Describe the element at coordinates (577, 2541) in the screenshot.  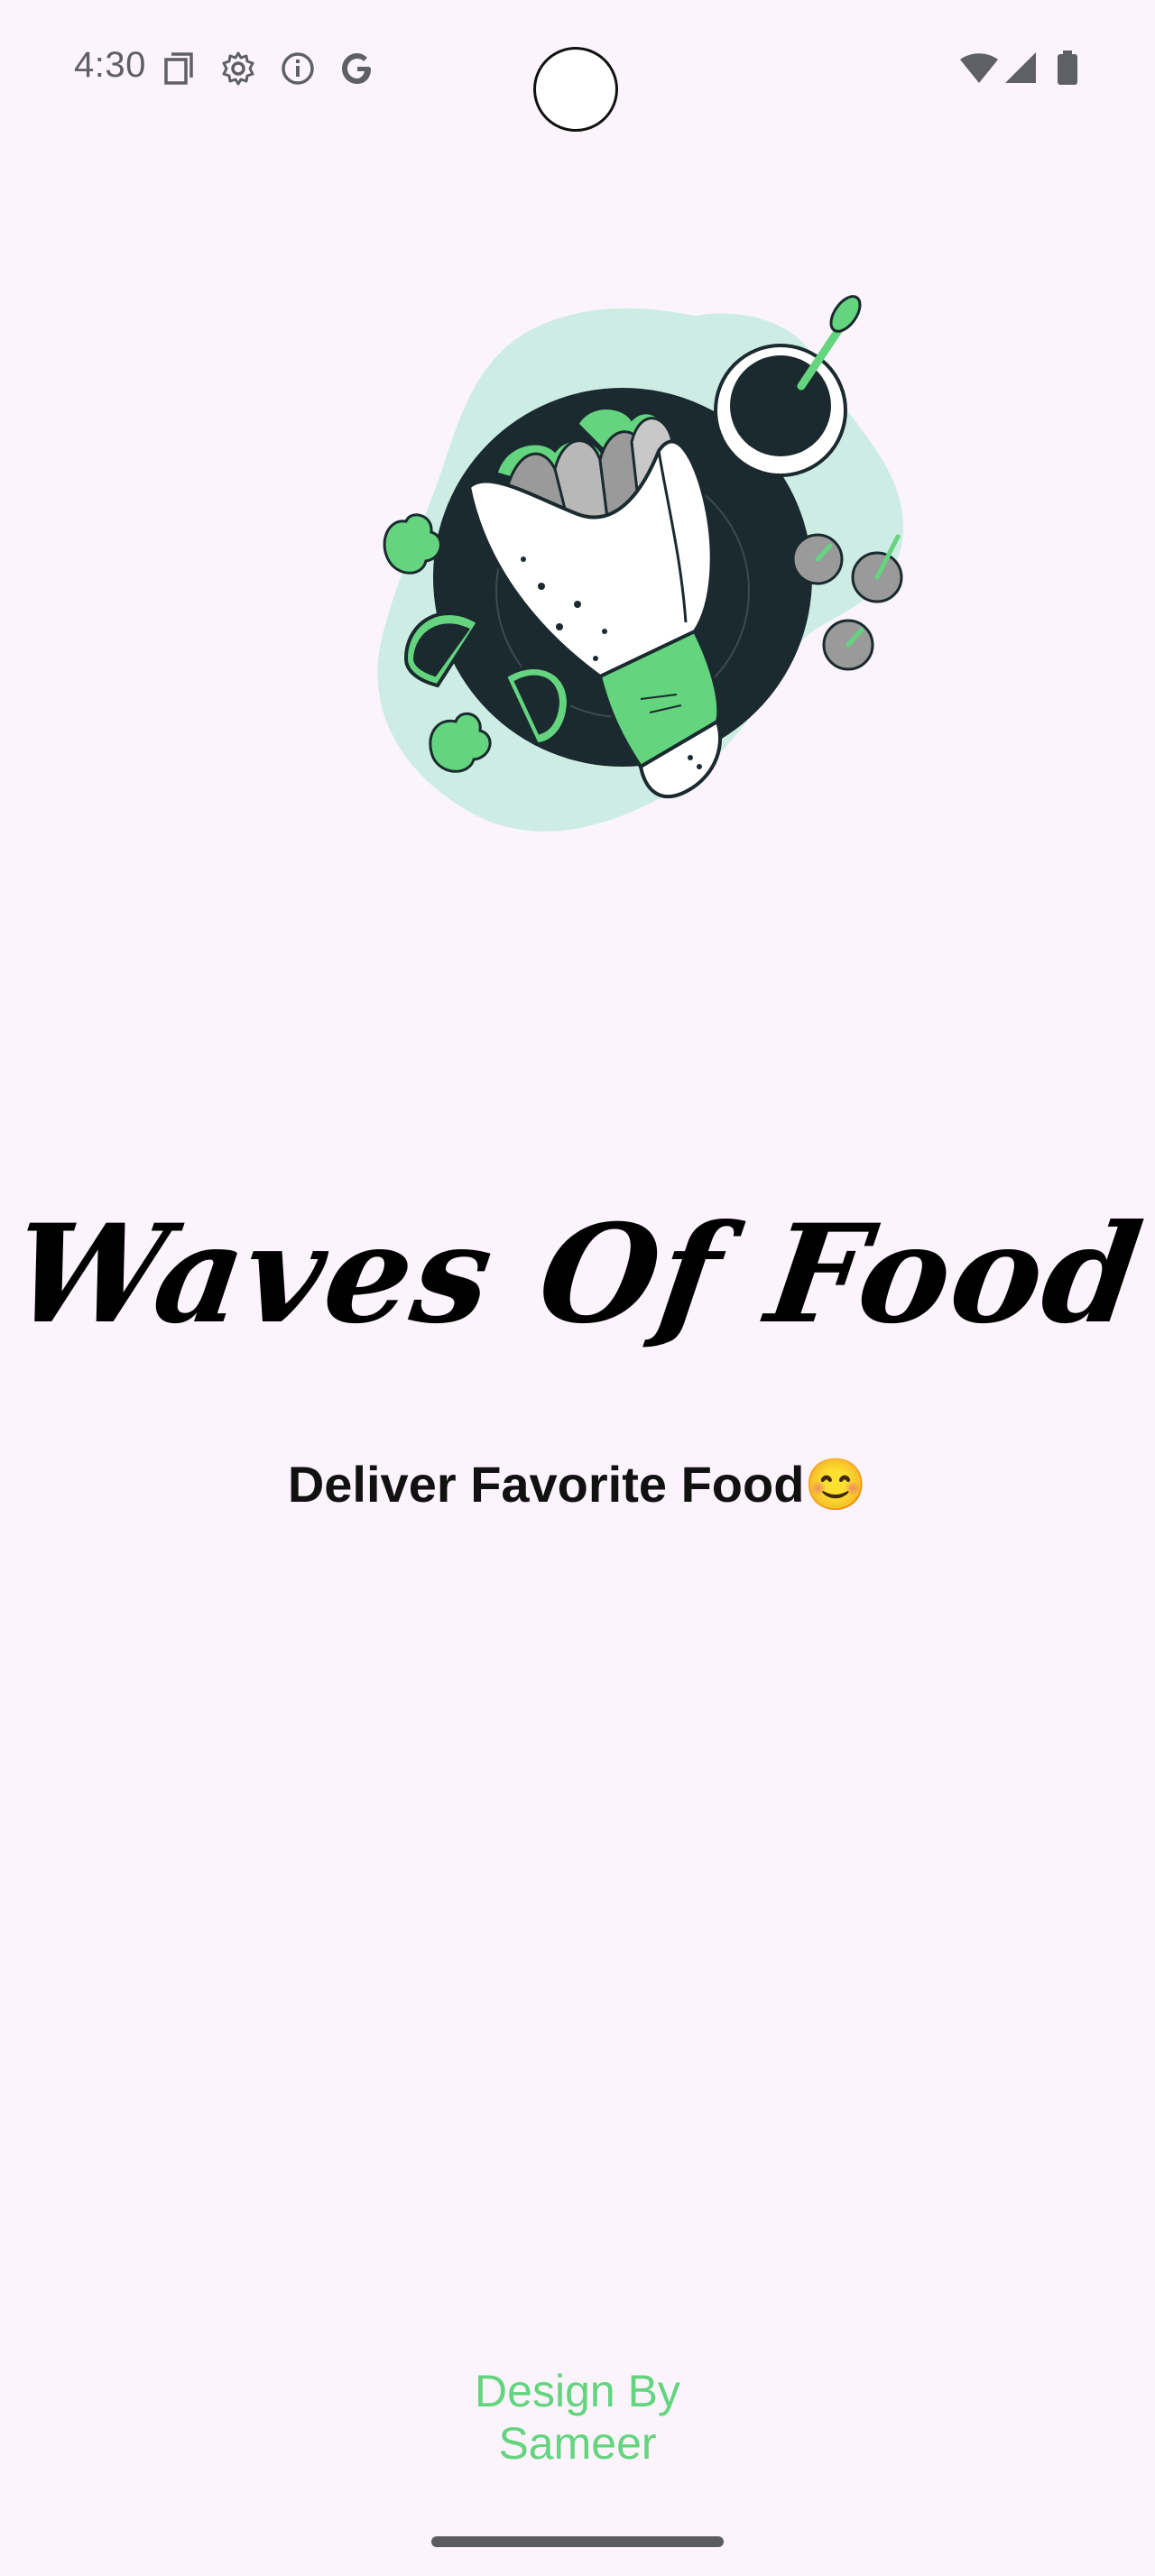
I see `home-indicator` at that location.